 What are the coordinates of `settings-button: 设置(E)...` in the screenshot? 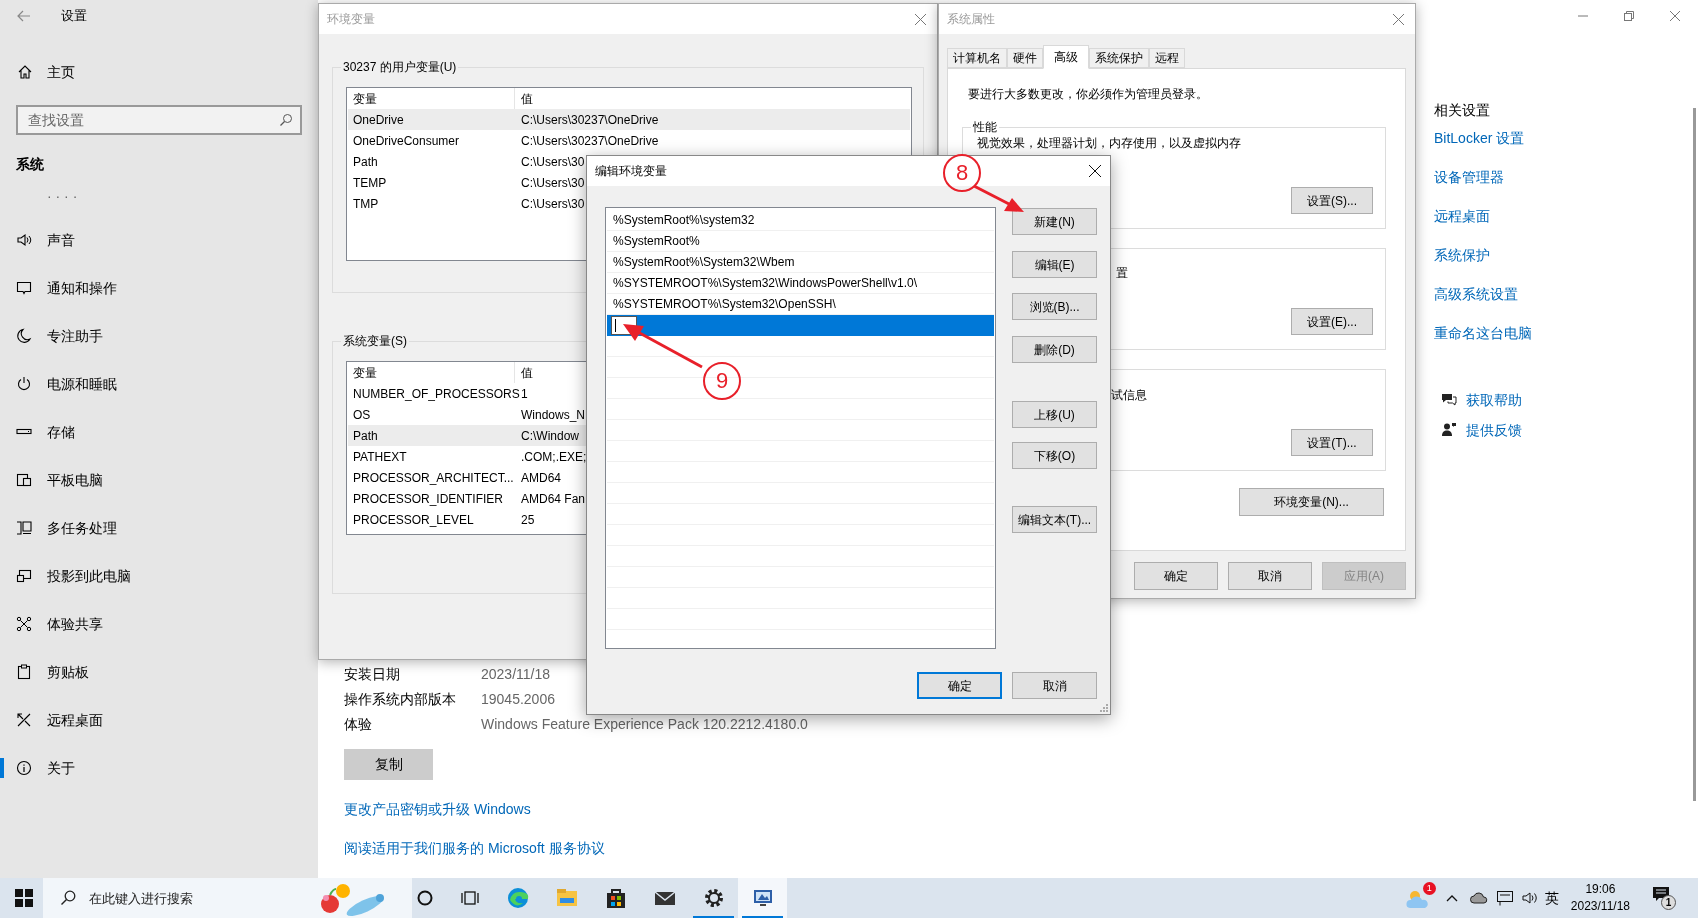 It's located at (1332, 321).